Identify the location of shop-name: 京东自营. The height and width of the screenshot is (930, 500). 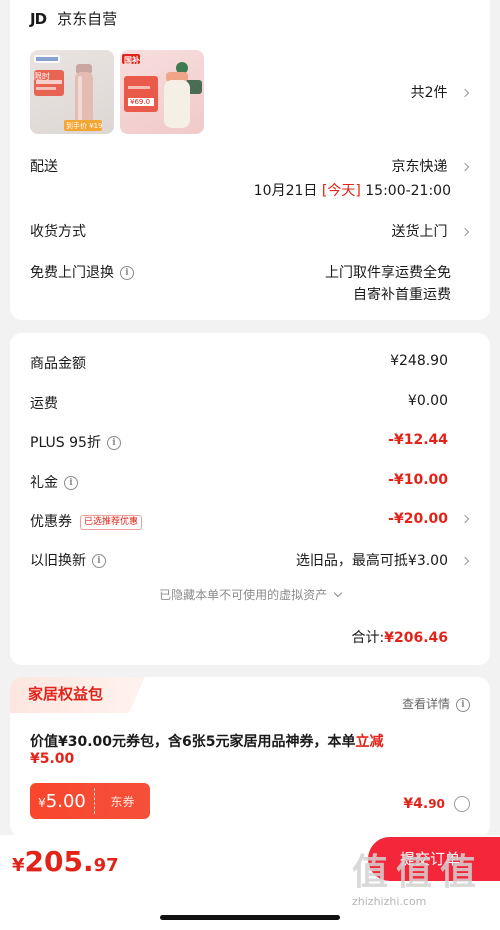
(87, 19).